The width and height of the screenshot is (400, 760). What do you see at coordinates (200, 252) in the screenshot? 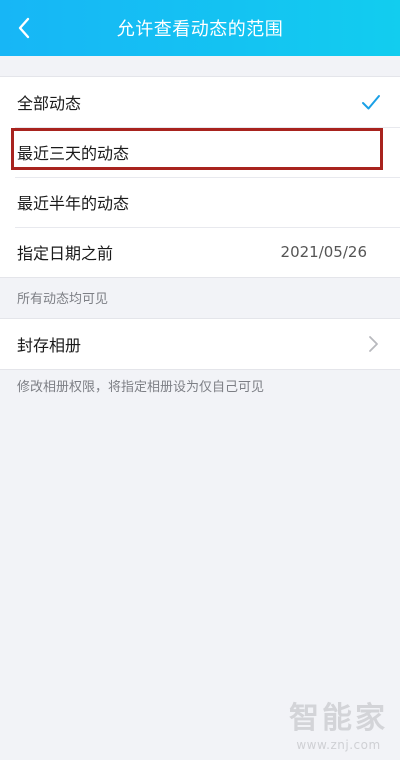
I see `option-before-date: 指定日期之前 2021/05/26` at bounding box center [200, 252].